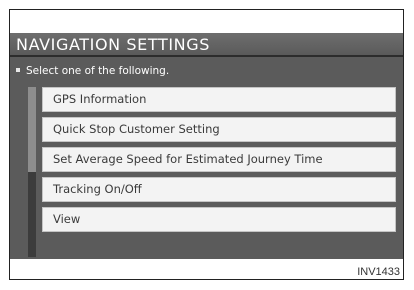  What do you see at coordinates (98, 71) in the screenshot?
I see `instruction-text: Select one of the following.` at bounding box center [98, 71].